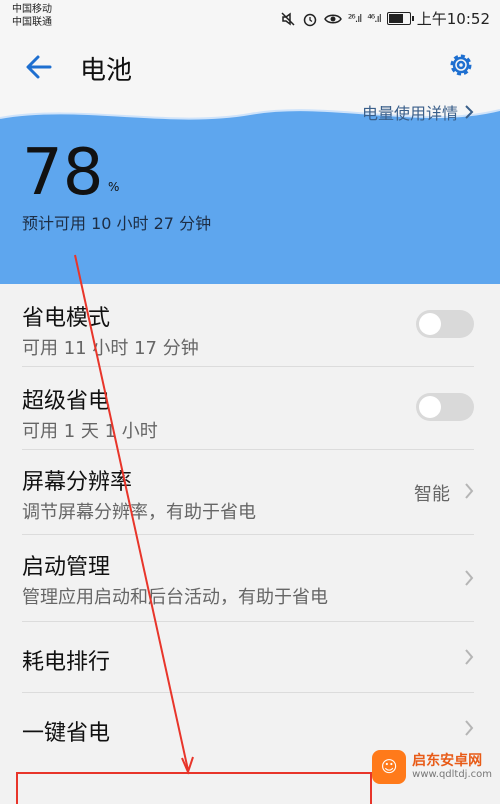 The image size is (500, 804). I want to click on setting-sublabel: 调节屏幕分辨率，有助于省电, so click(139, 512).